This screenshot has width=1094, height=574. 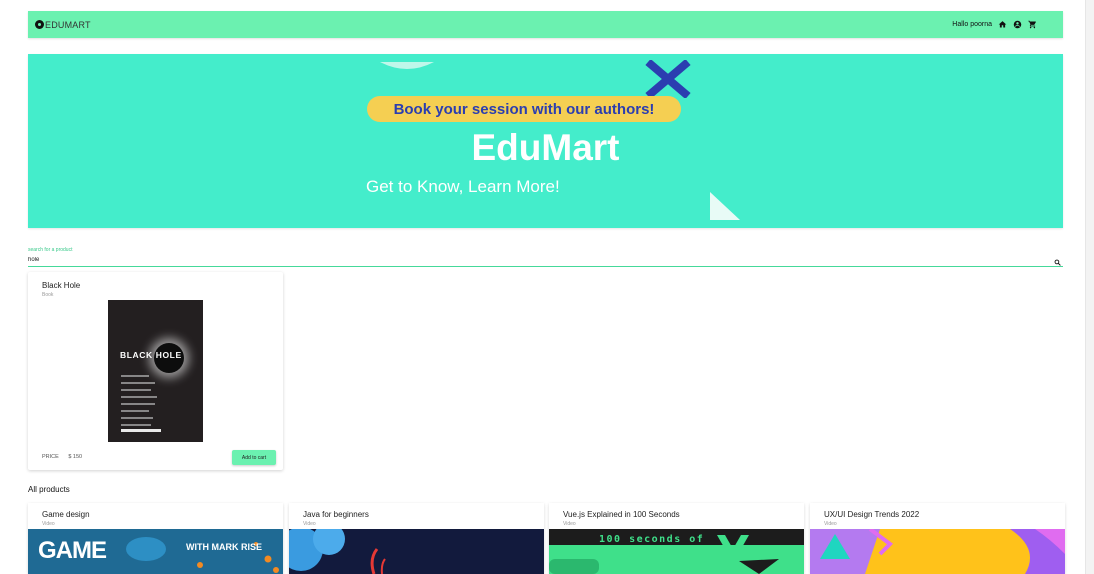 What do you see at coordinates (66, 514) in the screenshot?
I see `product-title: Game design` at bounding box center [66, 514].